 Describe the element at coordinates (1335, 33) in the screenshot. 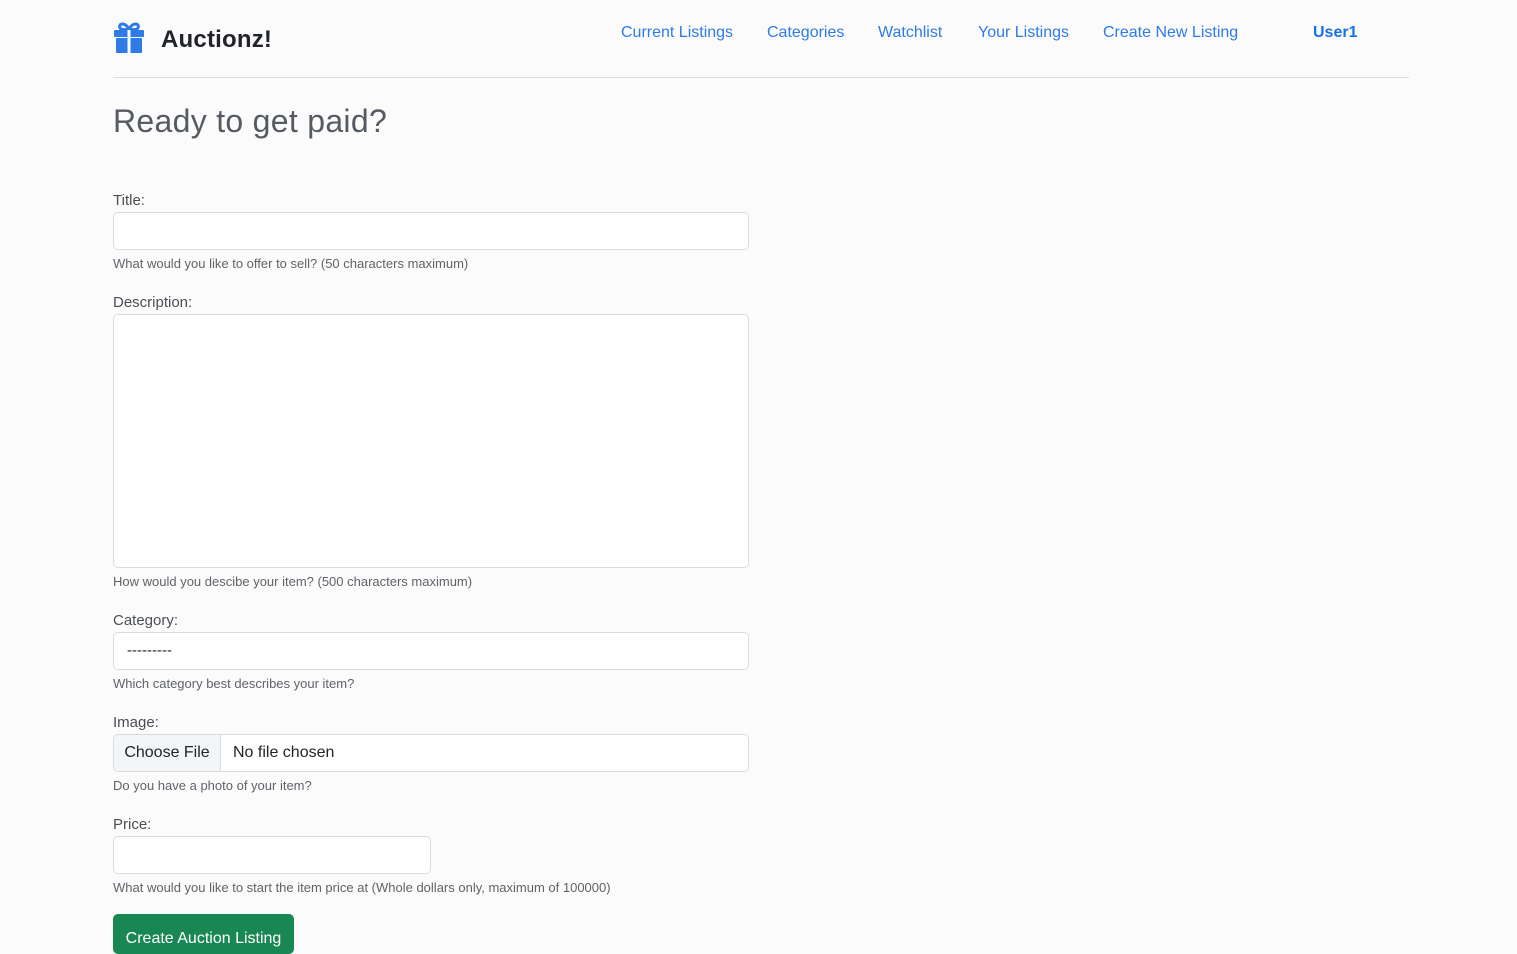

I see `nav-user: User1` at that location.